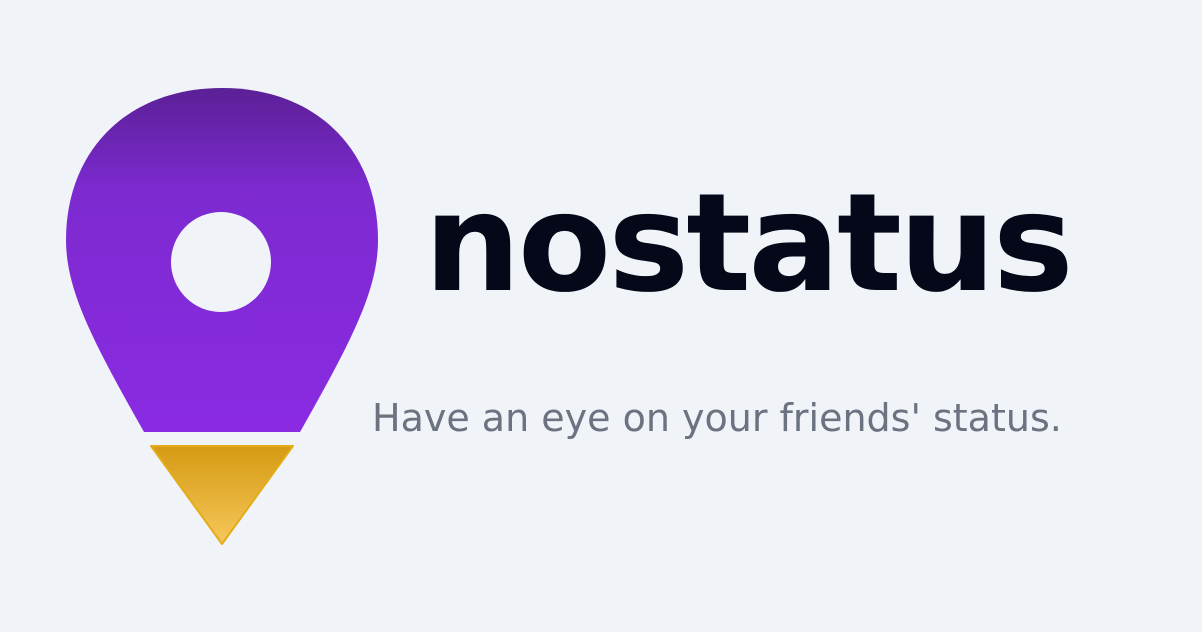 Image resolution: width=1202 pixels, height=632 pixels. I want to click on pin-tip, so click(222, 495).